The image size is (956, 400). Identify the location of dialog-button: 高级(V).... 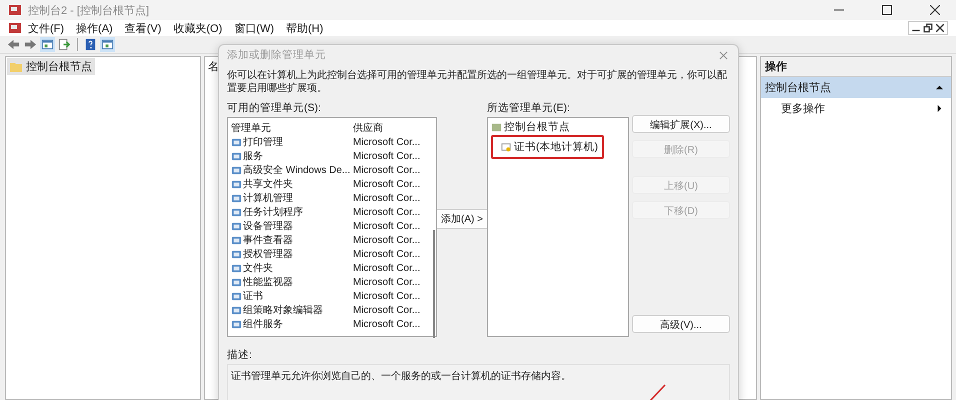
(681, 324).